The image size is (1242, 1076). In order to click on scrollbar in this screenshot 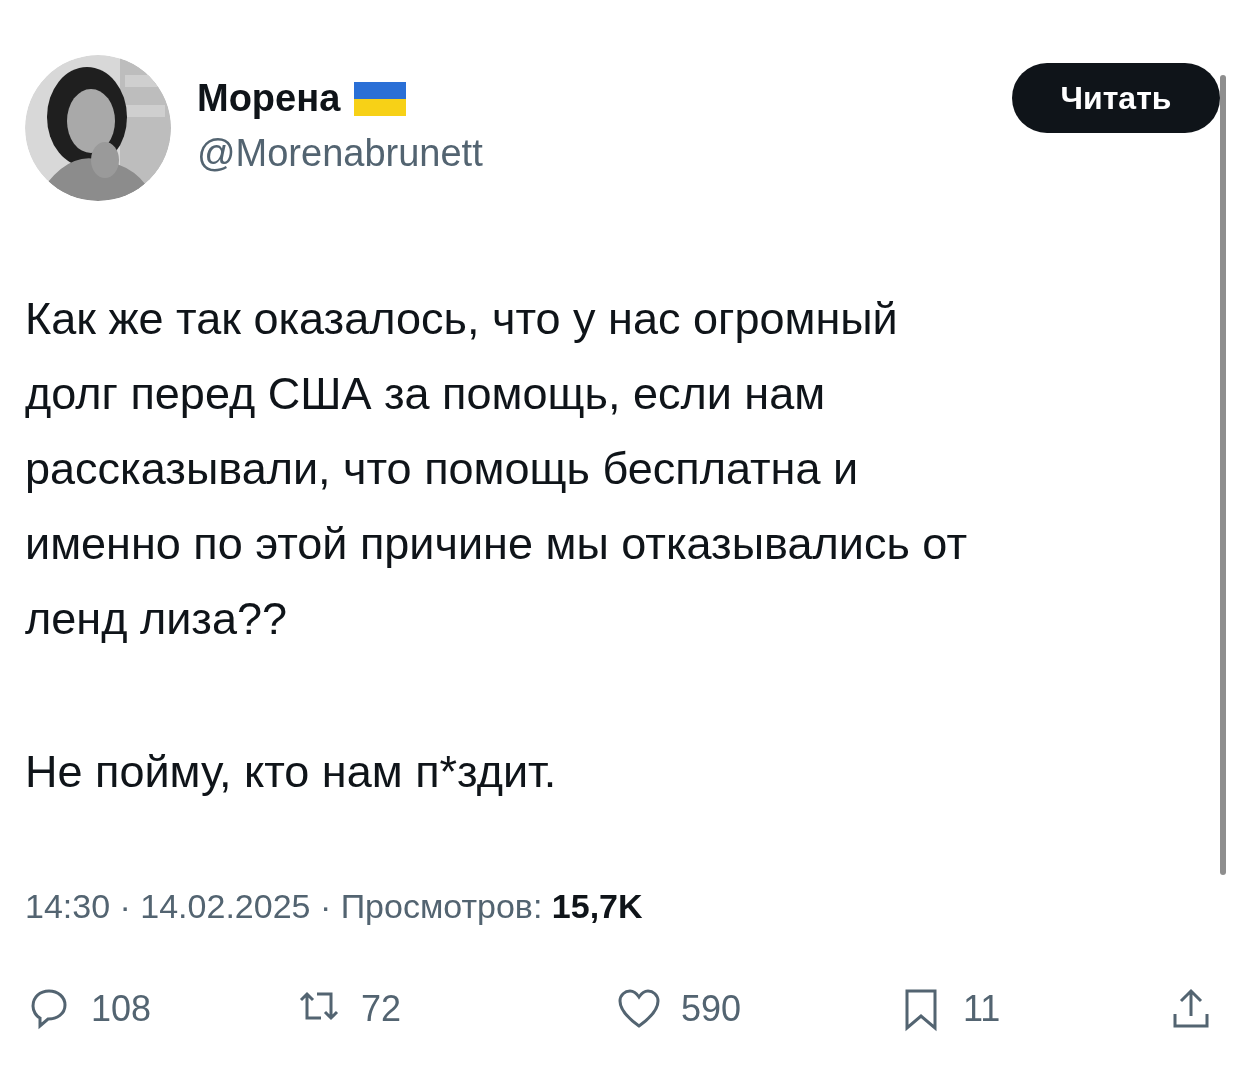, I will do `click(1223, 475)`.